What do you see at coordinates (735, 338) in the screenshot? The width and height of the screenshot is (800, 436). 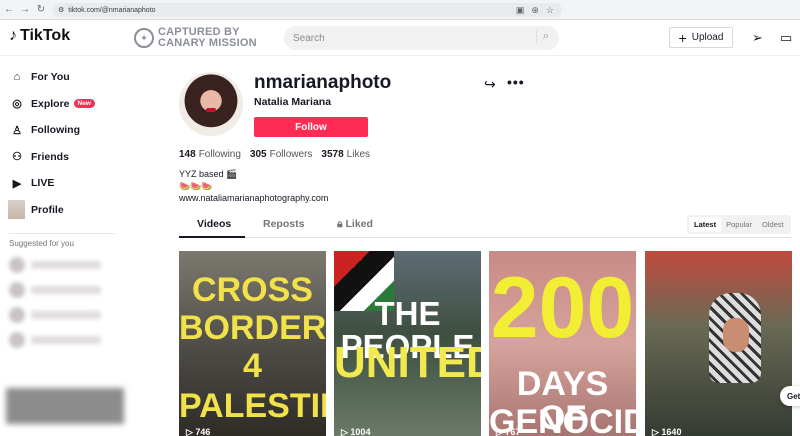 I see `person-in-keffiyeh-image` at bounding box center [735, 338].